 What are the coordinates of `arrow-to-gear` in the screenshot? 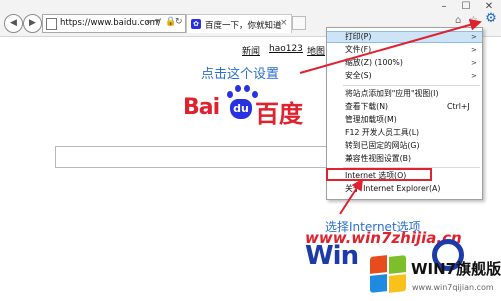 It's located at (390, 46).